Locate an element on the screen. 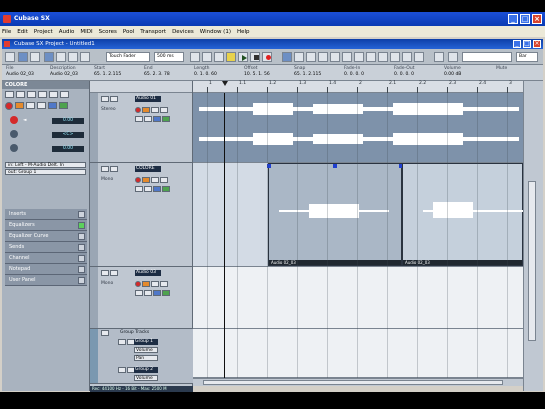 The height and width of the screenshot is (409, 545). track-name: Audio 01 is located at coordinates (148, 99).